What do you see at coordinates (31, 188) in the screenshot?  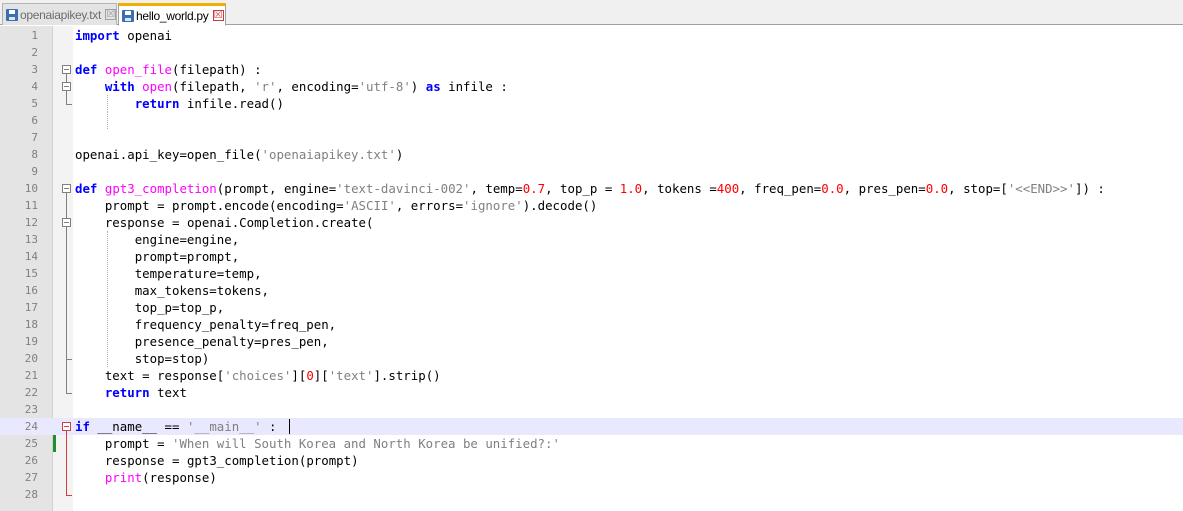 I see `line-number: 10` at bounding box center [31, 188].